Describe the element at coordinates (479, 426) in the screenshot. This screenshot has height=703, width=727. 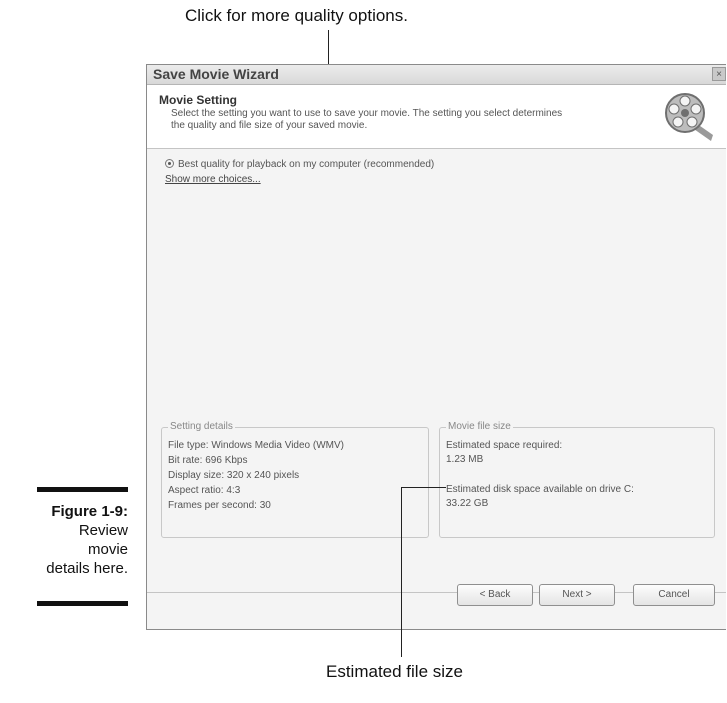
I see `movie-file-size-legend: Movie file size` at that location.